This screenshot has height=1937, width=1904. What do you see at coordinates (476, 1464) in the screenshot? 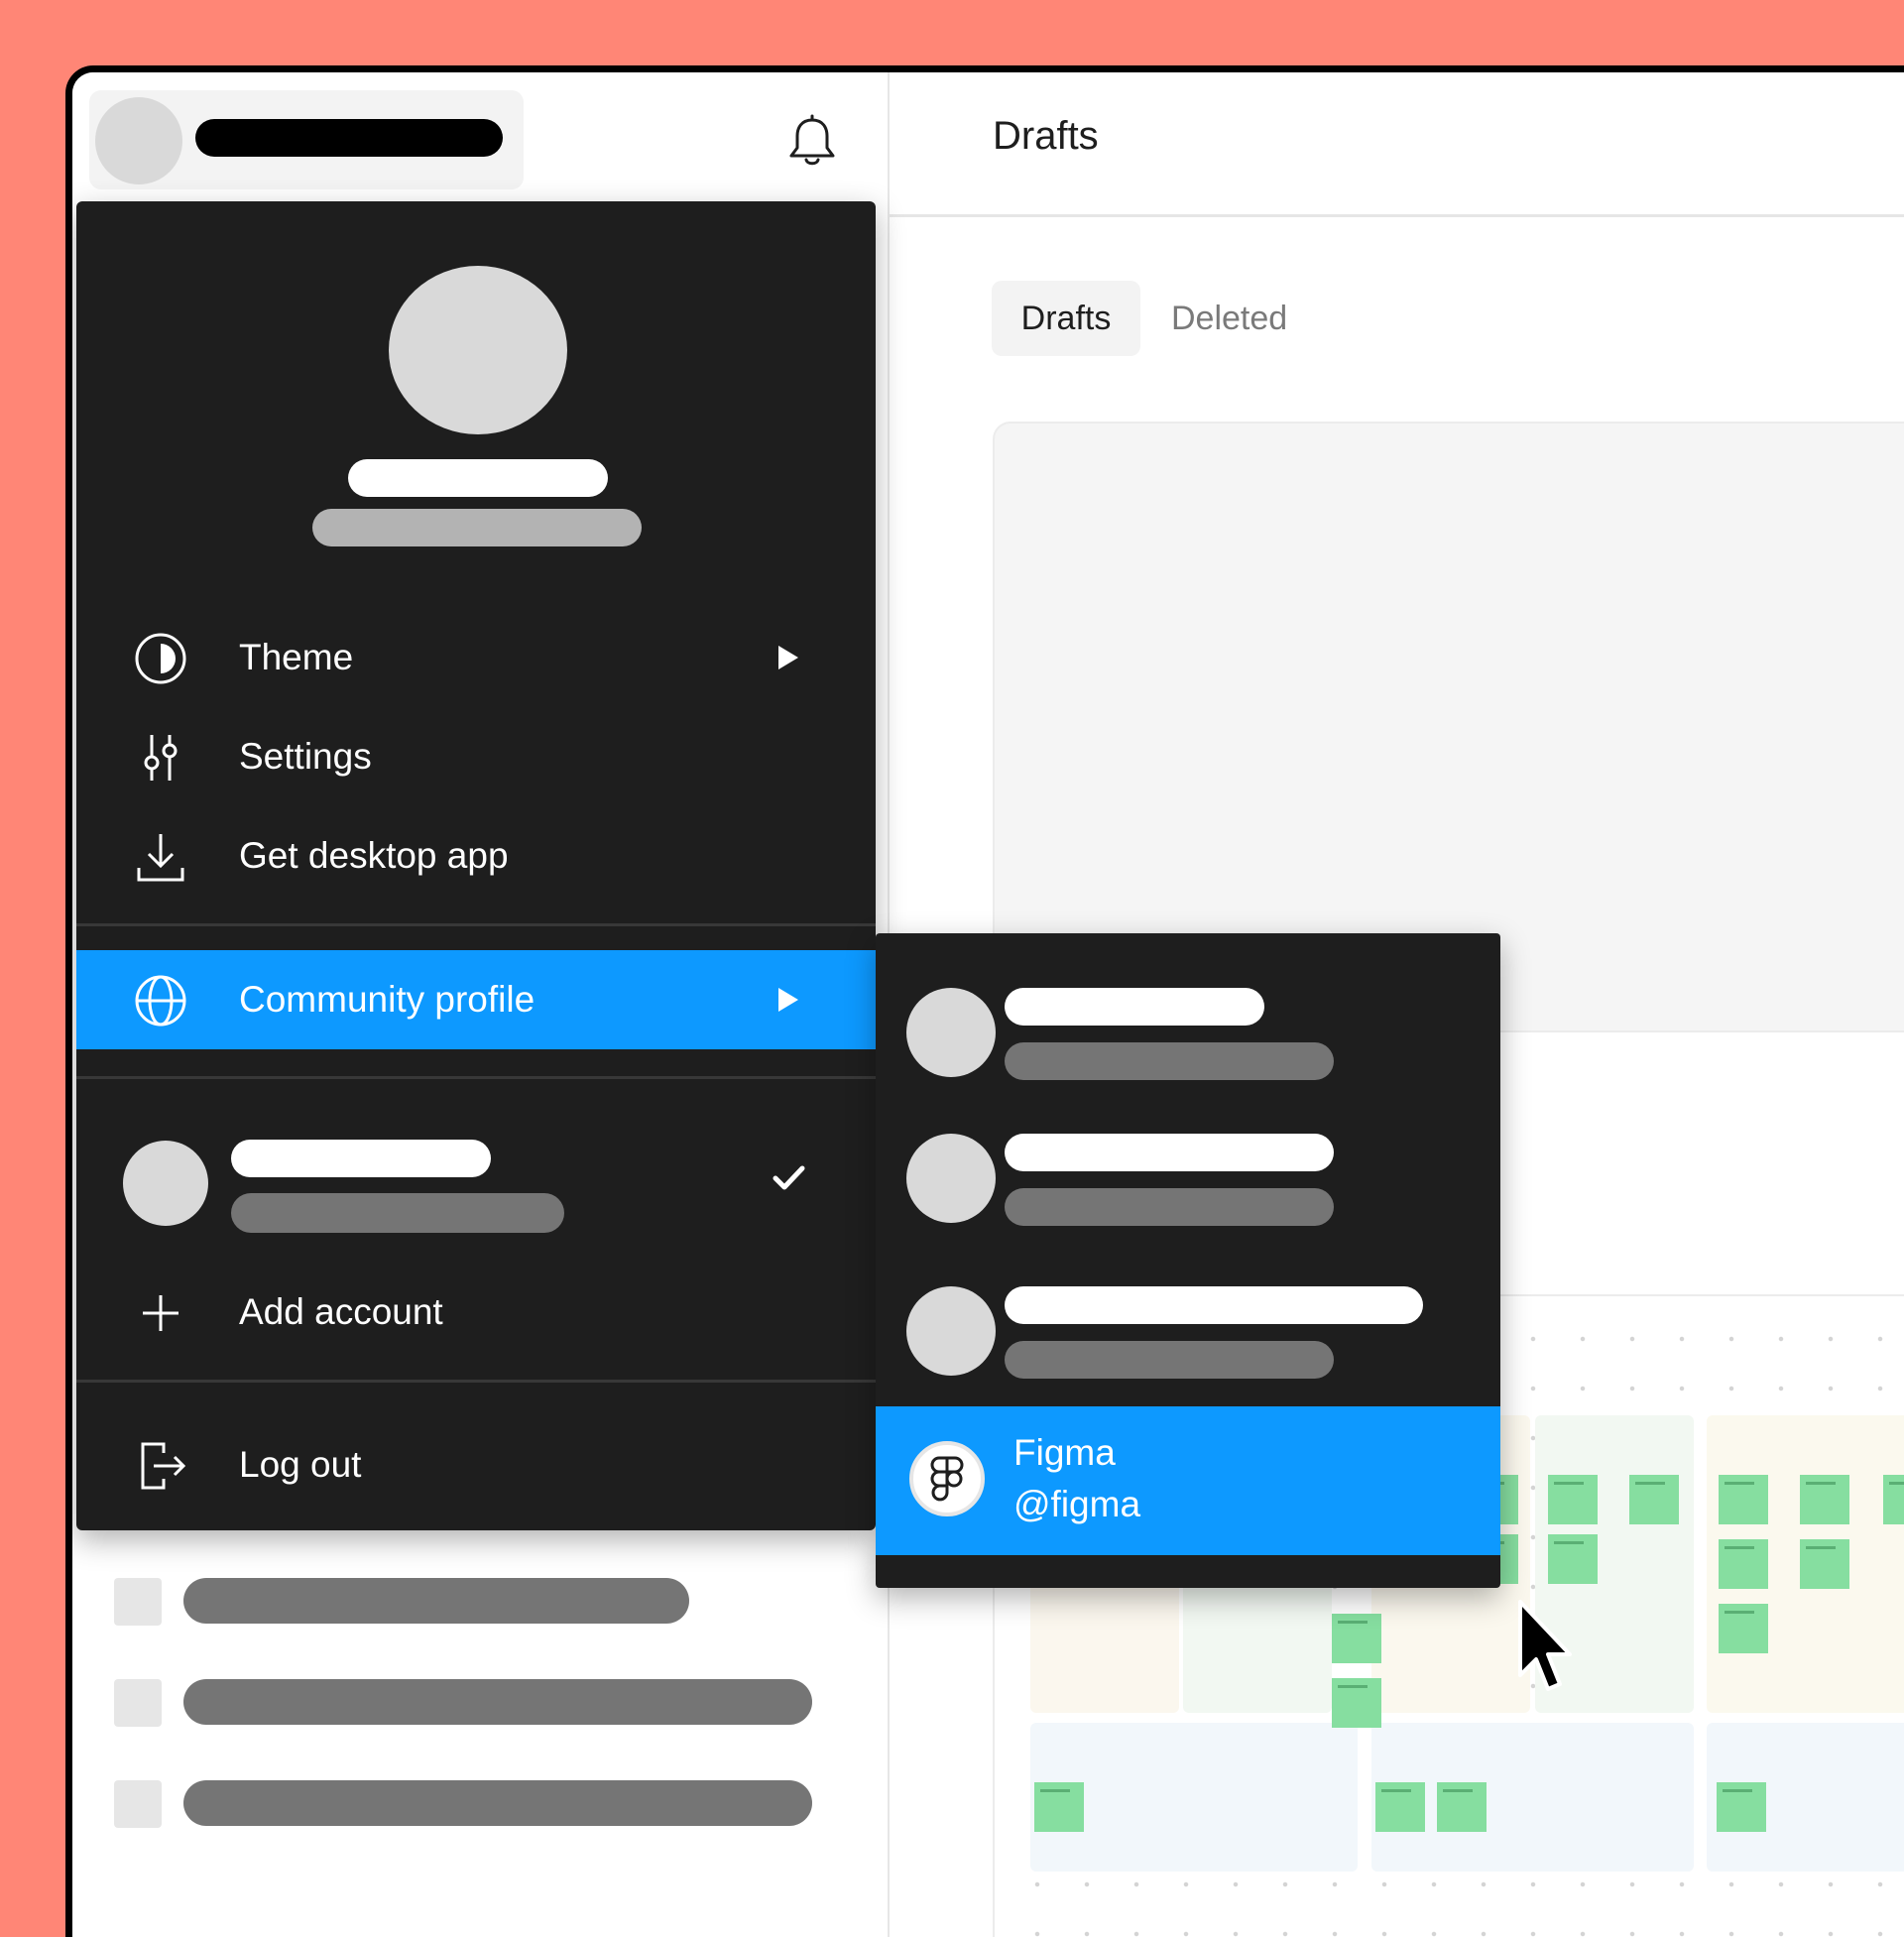
I see `menu-item-log-out: Log out` at bounding box center [476, 1464].